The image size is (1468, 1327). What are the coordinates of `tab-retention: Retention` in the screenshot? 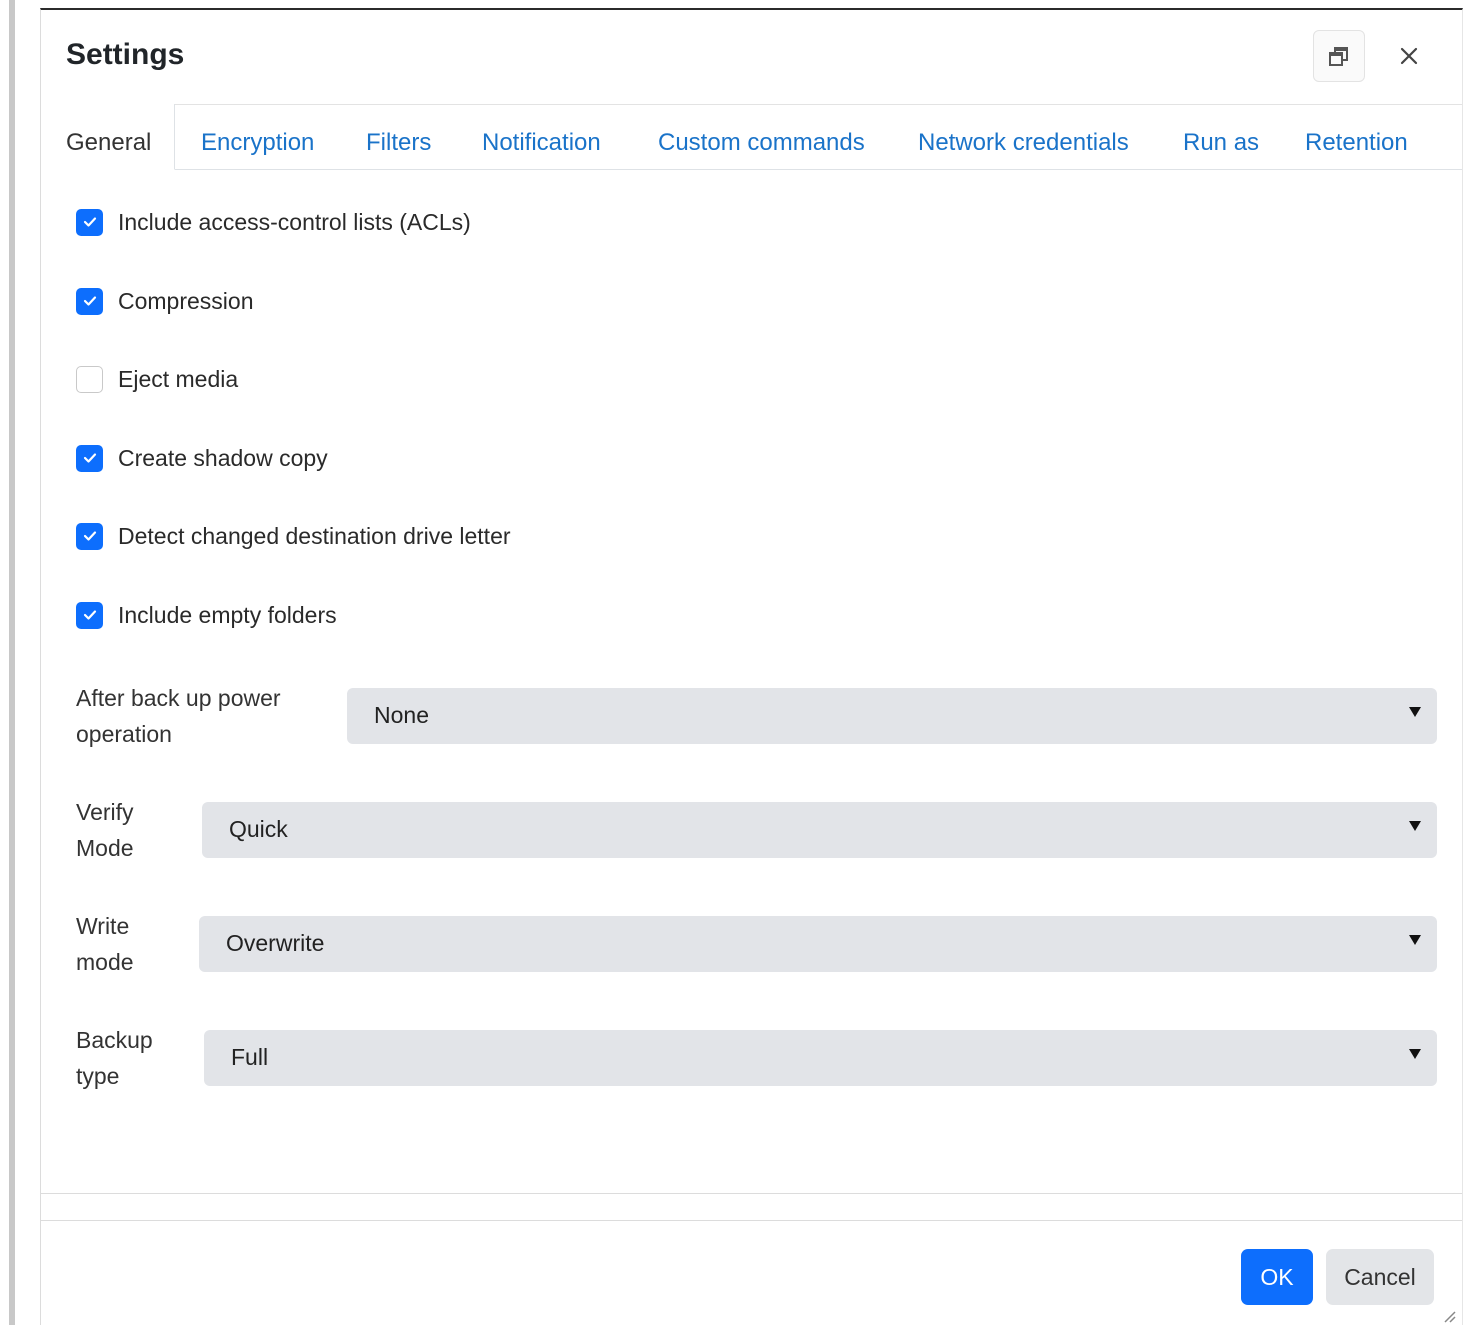 It's located at (1356, 143).